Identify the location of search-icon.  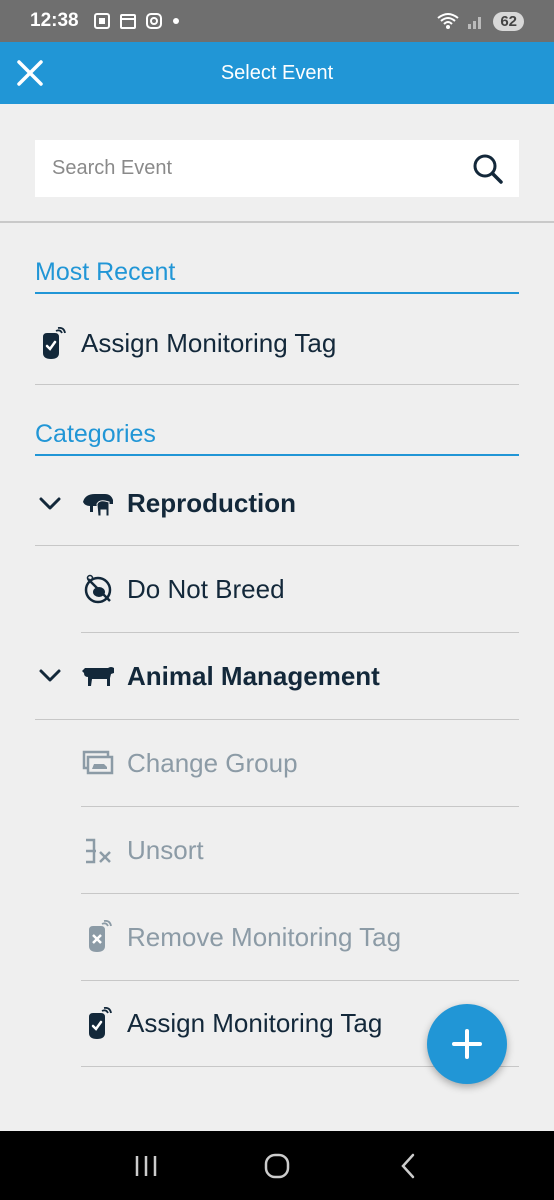
(488, 169).